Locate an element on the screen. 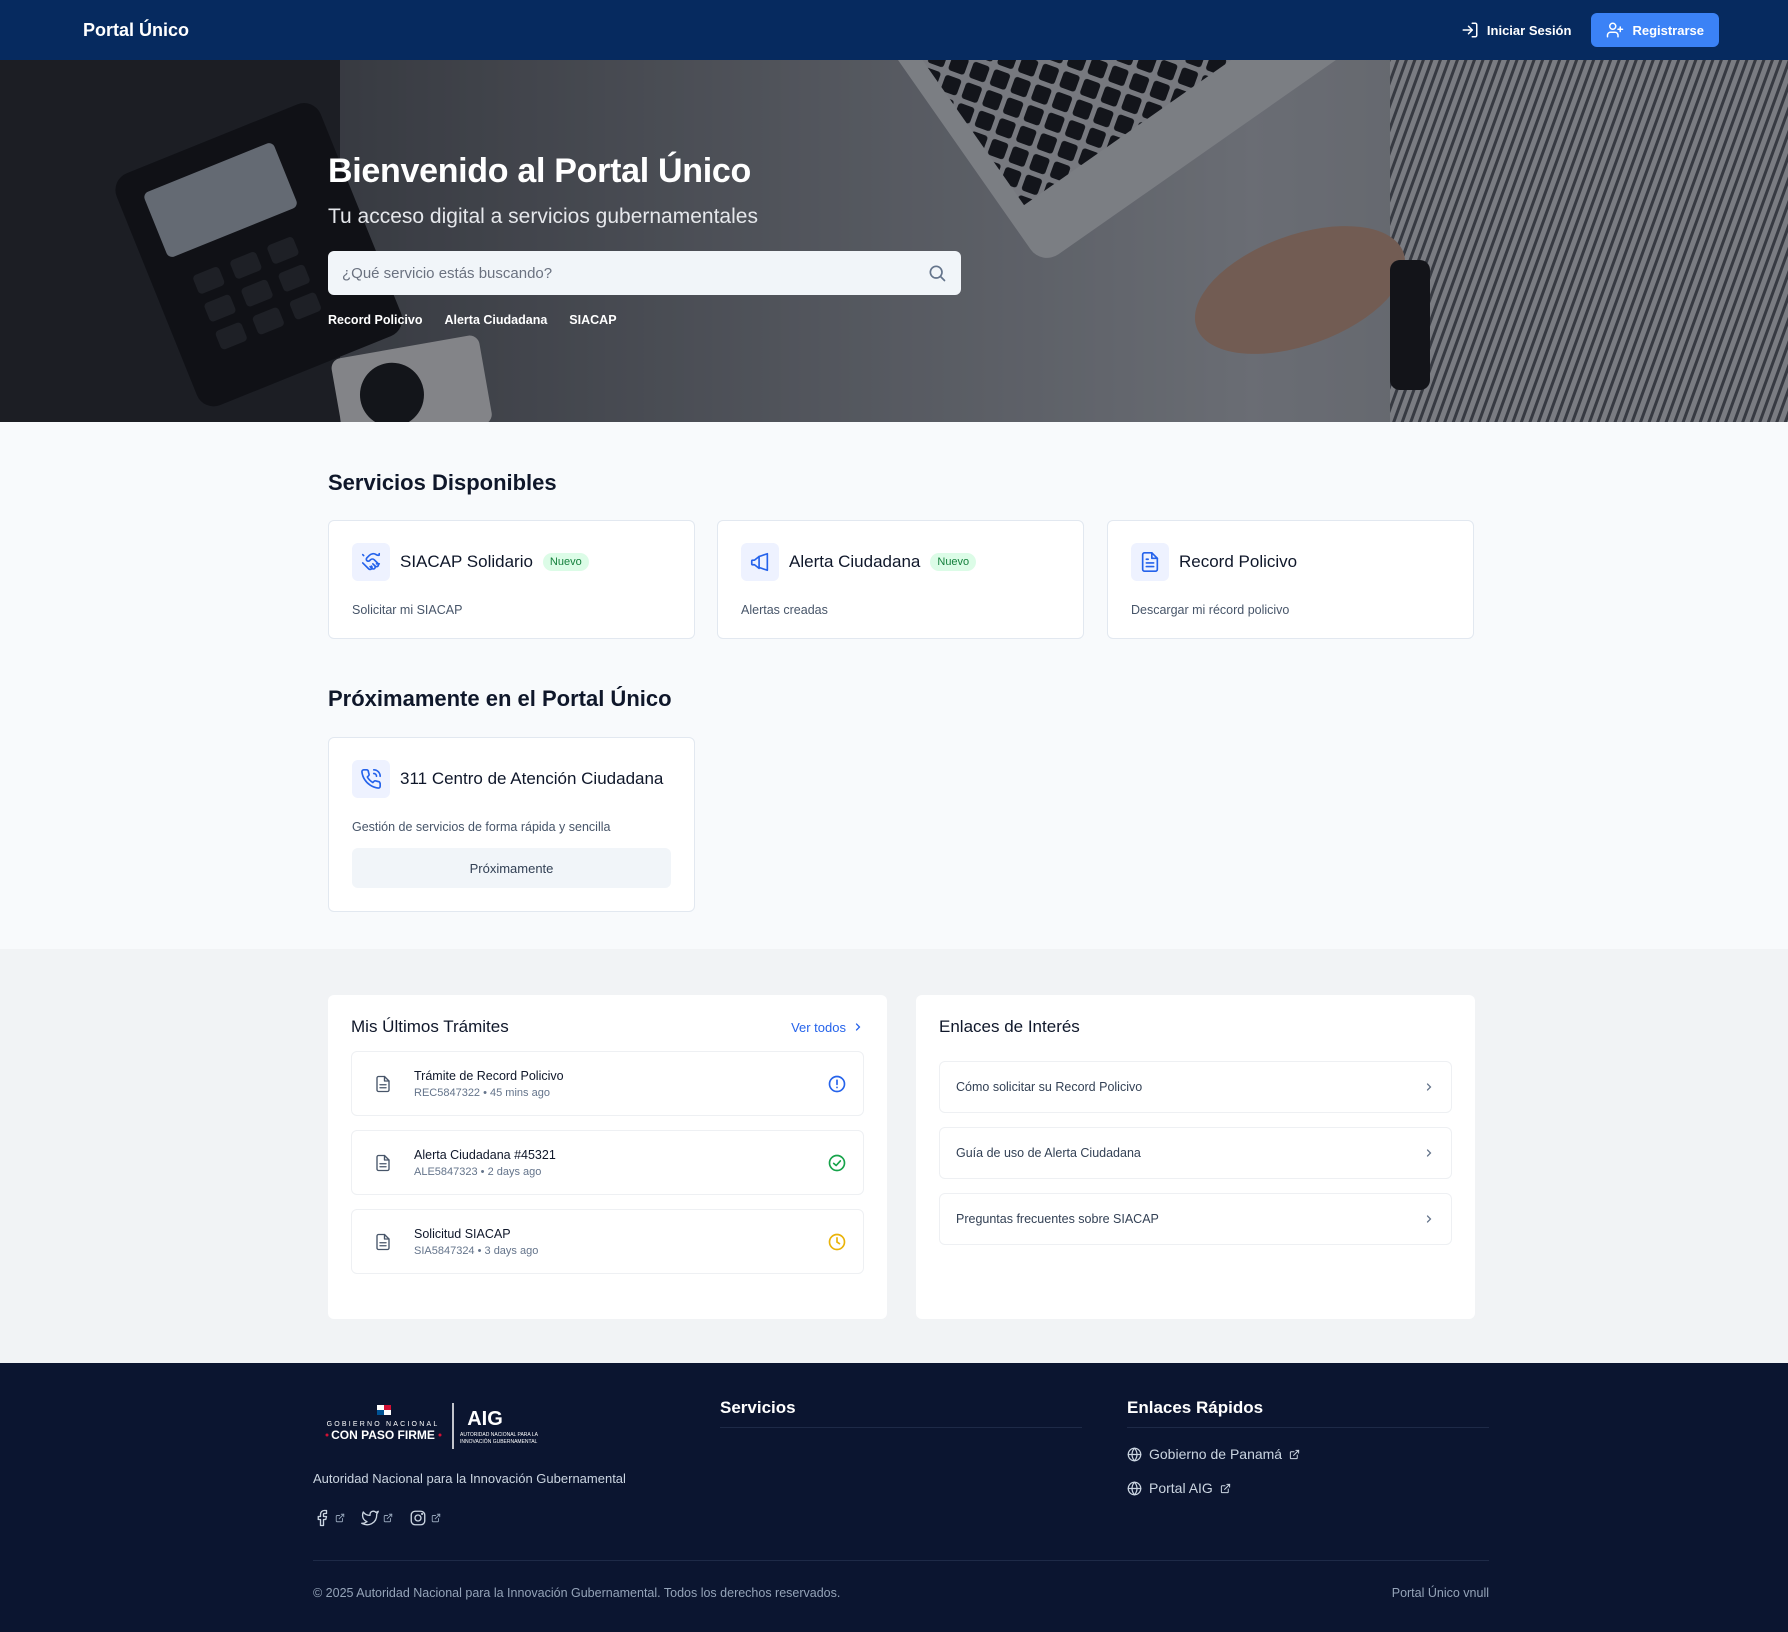 The height and width of the screenshot is (1632, 1788). tramite-title: Trámite de Record Policivo is located at coordinates (489, 1075).